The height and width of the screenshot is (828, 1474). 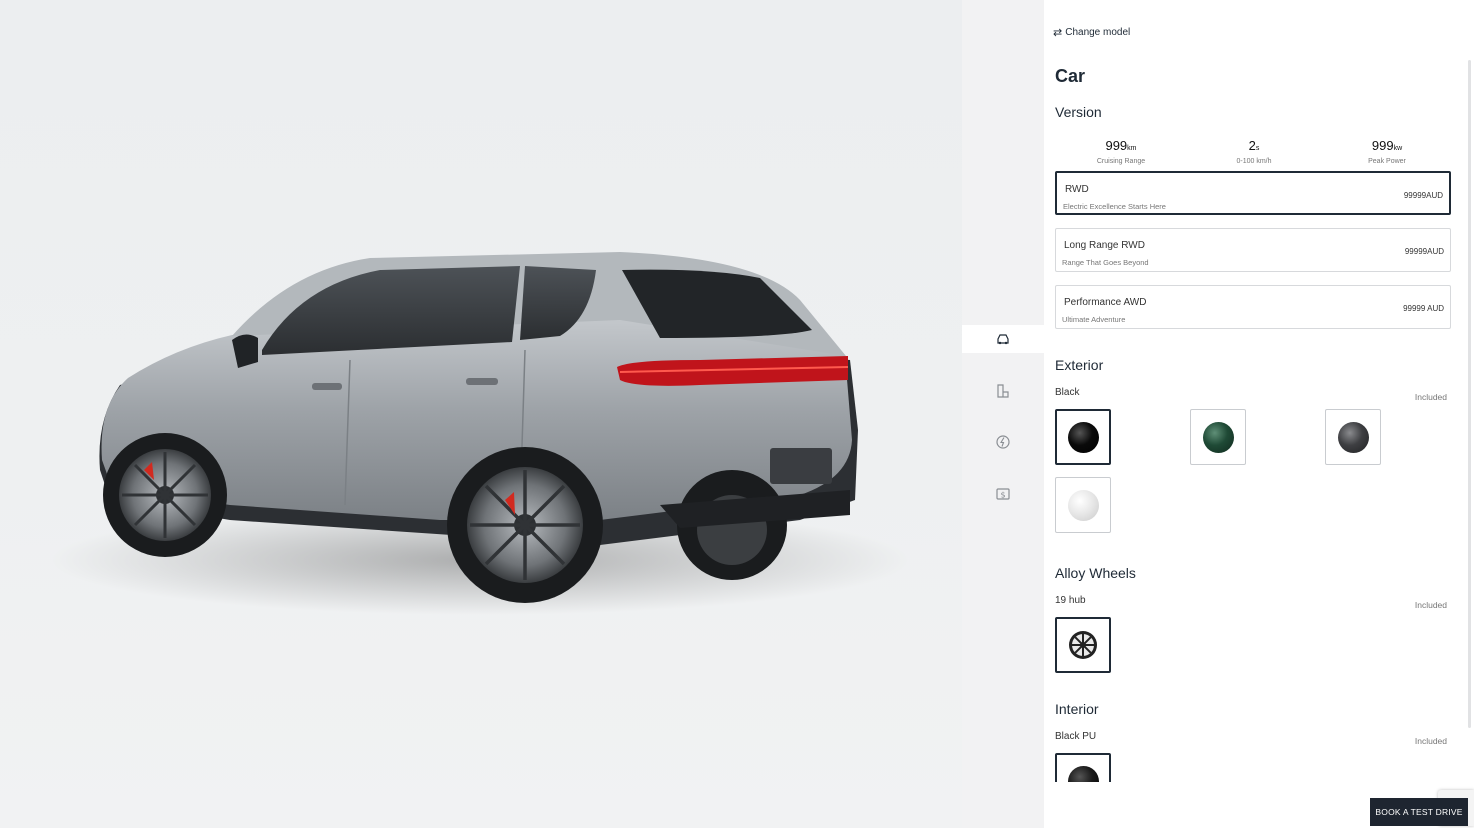 What do you see at coordinates (1398, 148) in the screenshot?
I see `spec-unit: kw` at bounding box center [1398, 148].